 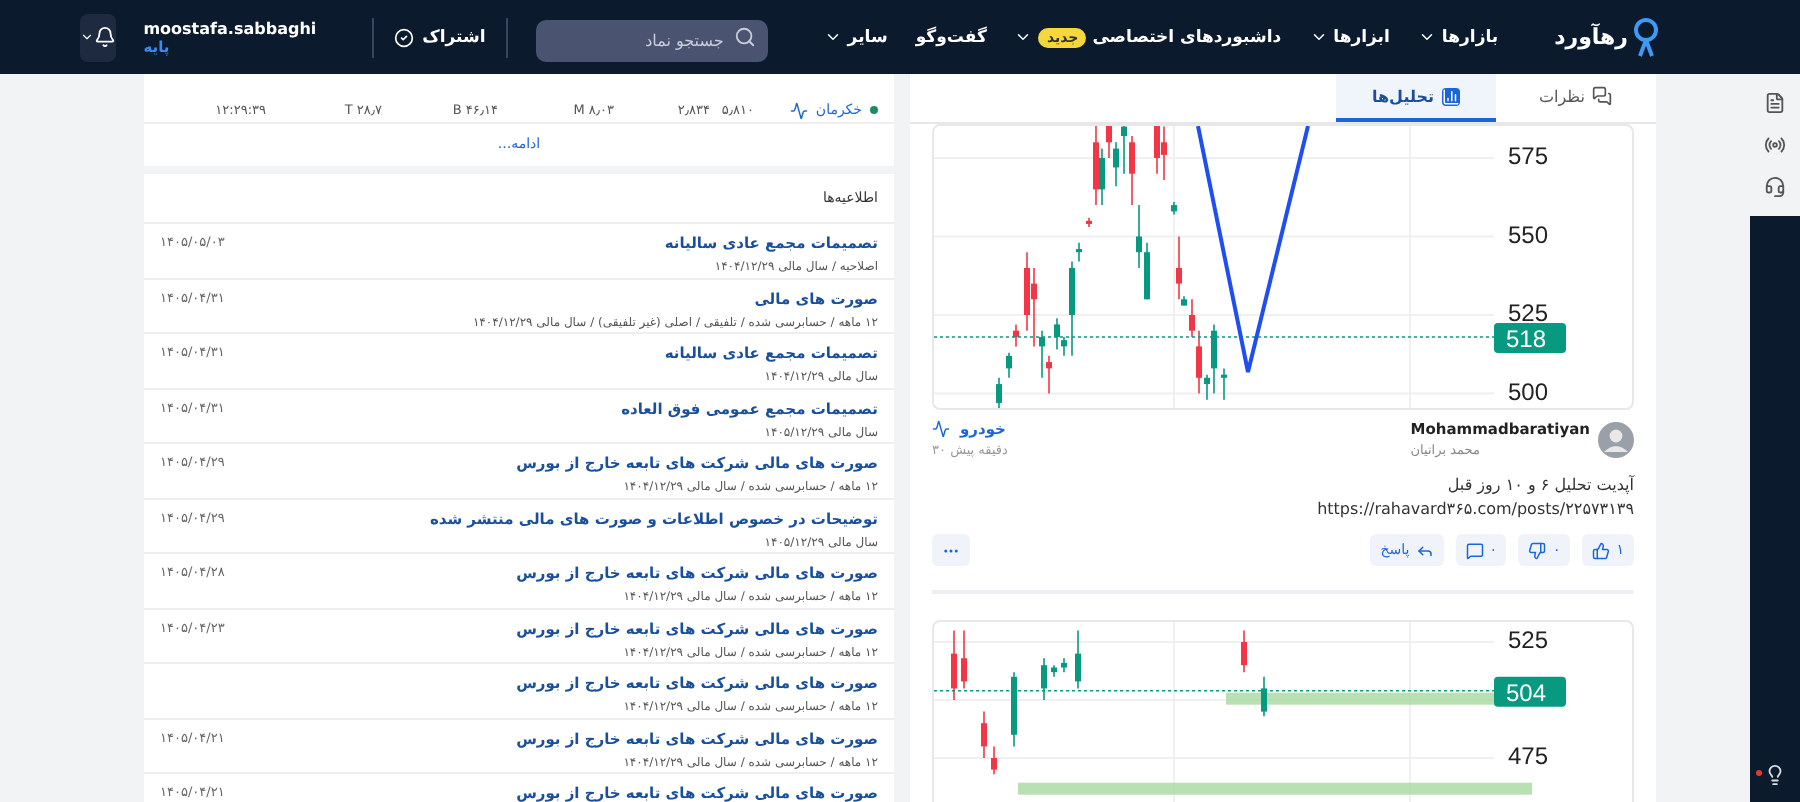 I want to click on reply-icon, so click(x=1424, y=550).